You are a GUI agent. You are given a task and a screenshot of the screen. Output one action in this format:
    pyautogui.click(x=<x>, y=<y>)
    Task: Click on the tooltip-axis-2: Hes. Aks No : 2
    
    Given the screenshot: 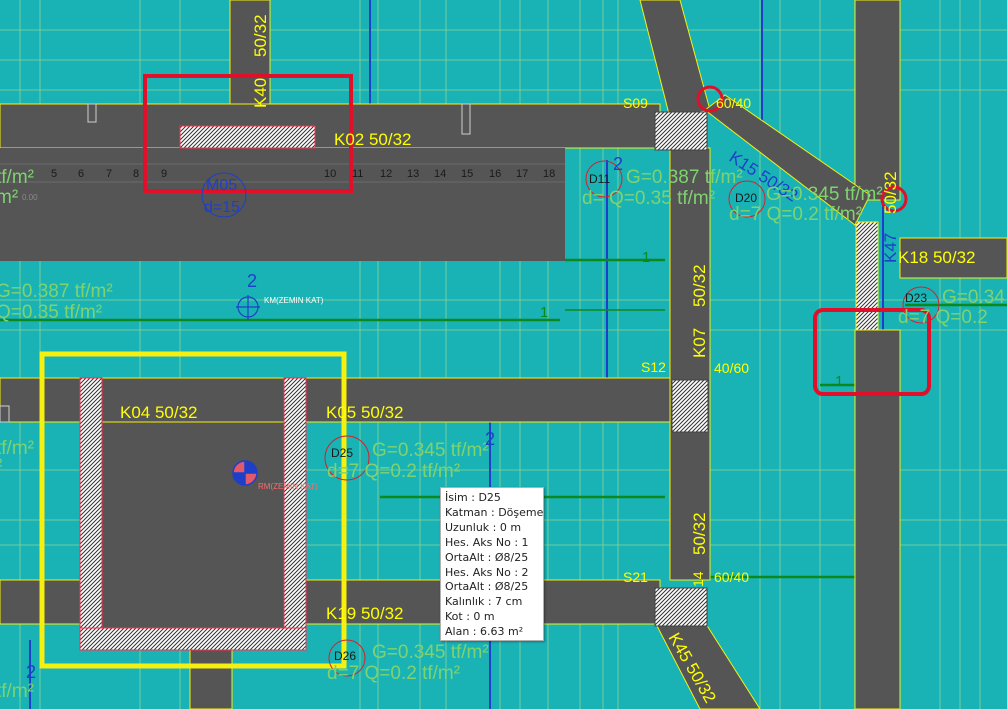 What is the action you would take?
    pyautogui.click(x=487, y=572)
    